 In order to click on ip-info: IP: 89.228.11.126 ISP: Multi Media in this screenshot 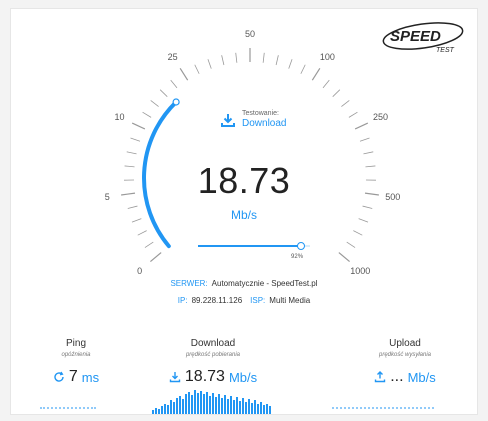, I will do `click(244, 300)`.